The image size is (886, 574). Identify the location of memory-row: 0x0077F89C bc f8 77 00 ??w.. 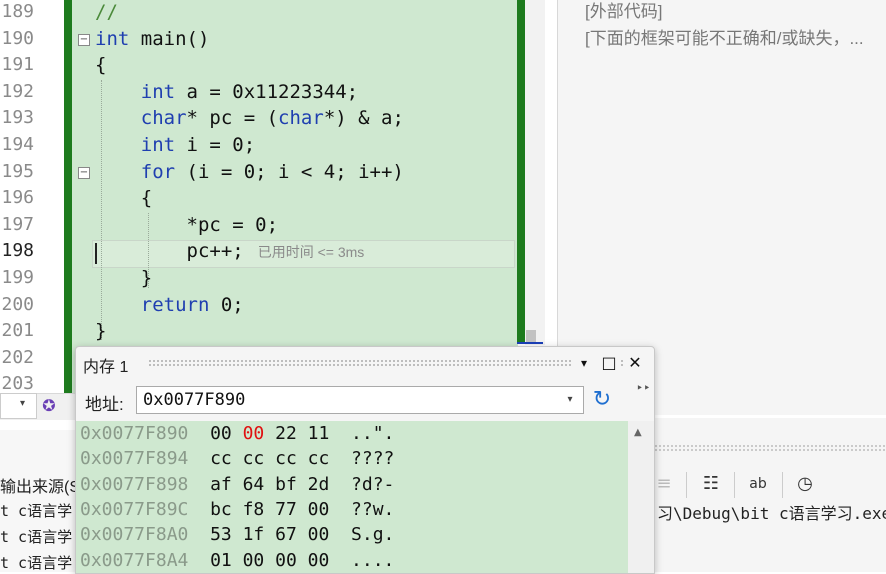
(237, 509).